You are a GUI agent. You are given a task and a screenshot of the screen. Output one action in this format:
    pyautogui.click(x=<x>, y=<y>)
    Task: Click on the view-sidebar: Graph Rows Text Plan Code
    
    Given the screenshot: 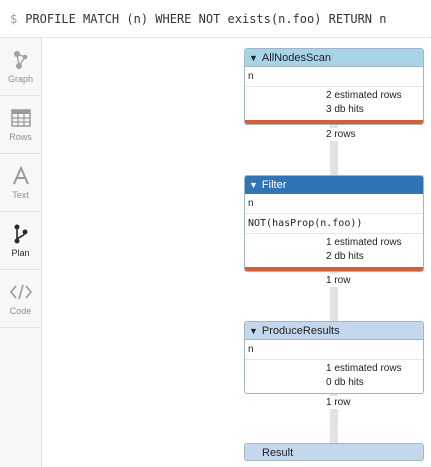 What is the action you would take?
    pyautogui.click(x=21, y=252)
    